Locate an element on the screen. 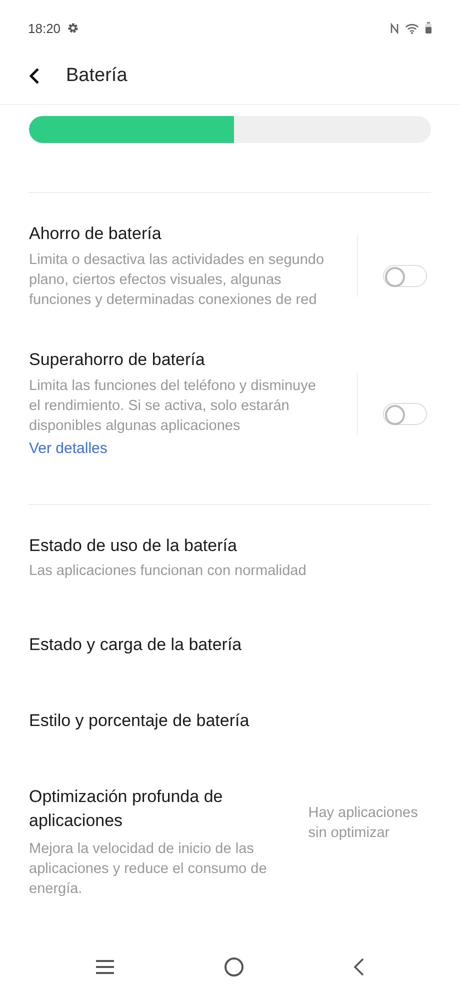 The height and width of the screenshot is (1000, 460). setting-description: Mejora la velocidad de inicio de las aplicaciones y reduce el consumo de energía. is located at coordinates (148, 869).